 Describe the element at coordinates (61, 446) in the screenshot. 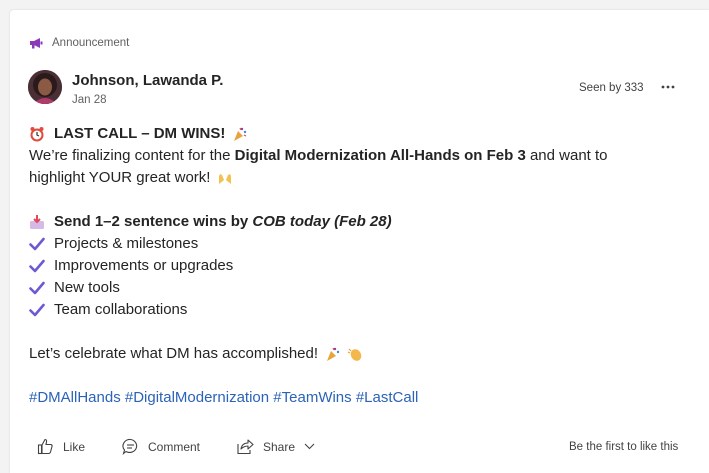

I see `like-button: Like` at that location.